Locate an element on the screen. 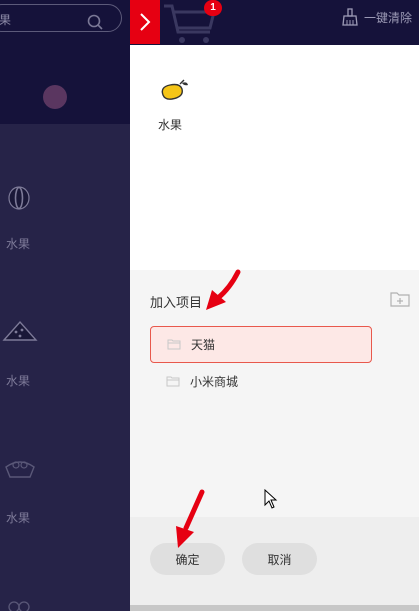  clear-all-label: 一键清除 is located at coordinates (388, 17).